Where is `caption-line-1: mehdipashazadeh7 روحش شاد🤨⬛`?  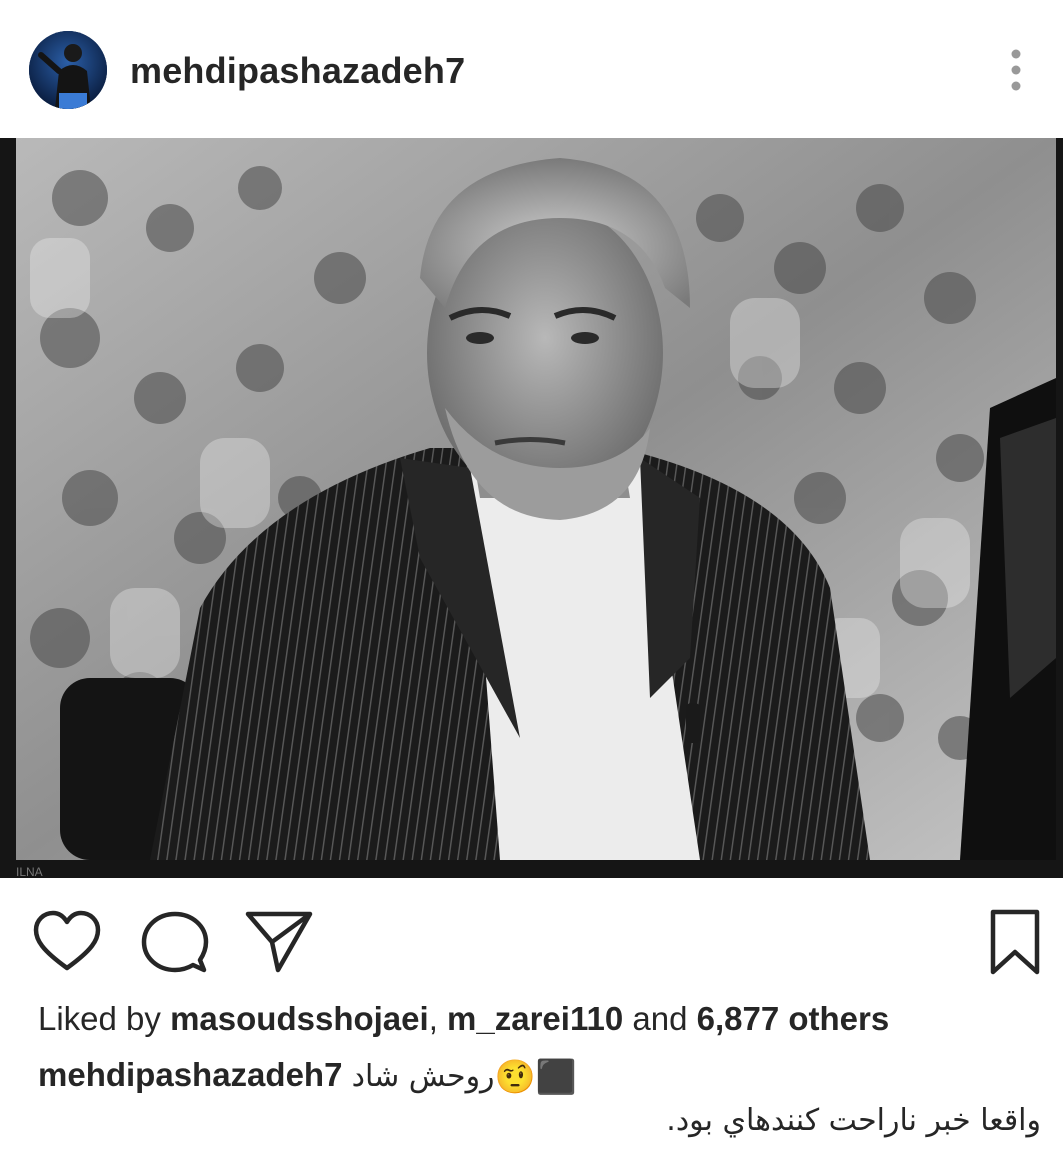 caption-line-1: mehdipashazadeh7 روحش شاد🤨⬛ is located at coordinates (307, 1076).